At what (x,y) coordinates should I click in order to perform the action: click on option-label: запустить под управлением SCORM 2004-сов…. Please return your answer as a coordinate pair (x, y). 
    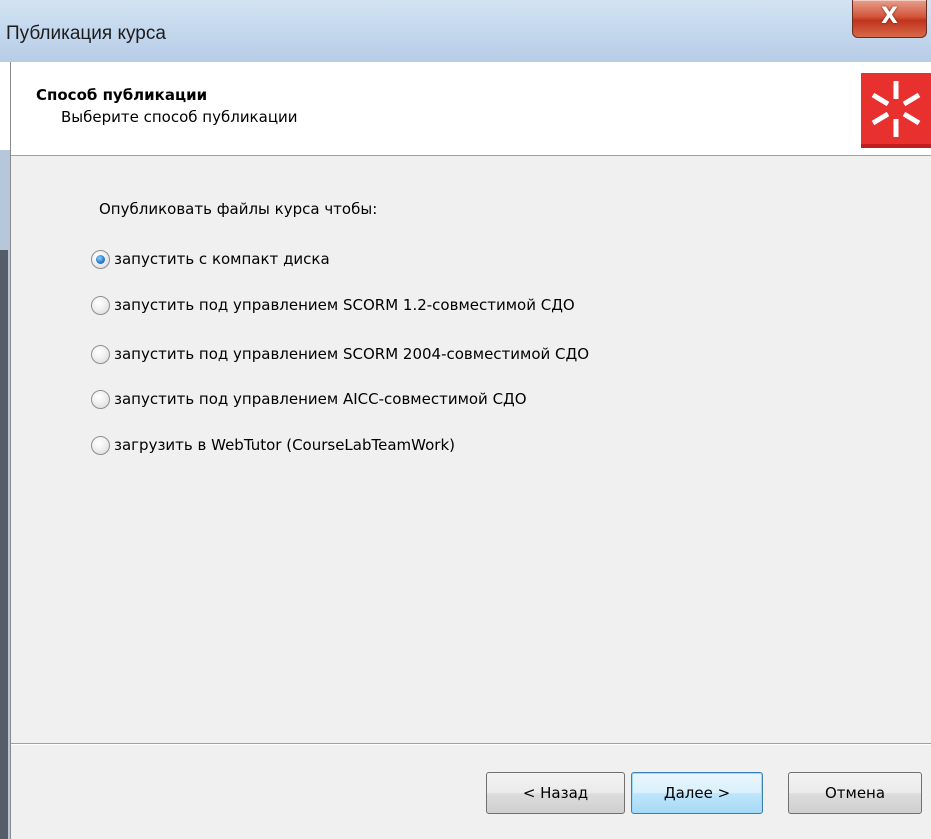
    Looking at the image, I should click on (351, 354).